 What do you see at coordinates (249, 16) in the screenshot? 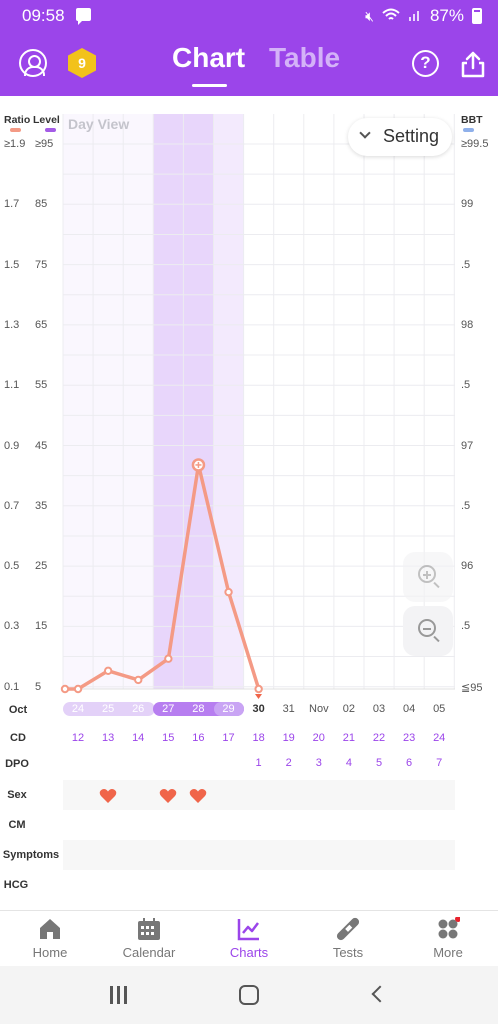
I see `status-bar: 09:58 🔇︎ 87%` at bounding box center [249, 16].